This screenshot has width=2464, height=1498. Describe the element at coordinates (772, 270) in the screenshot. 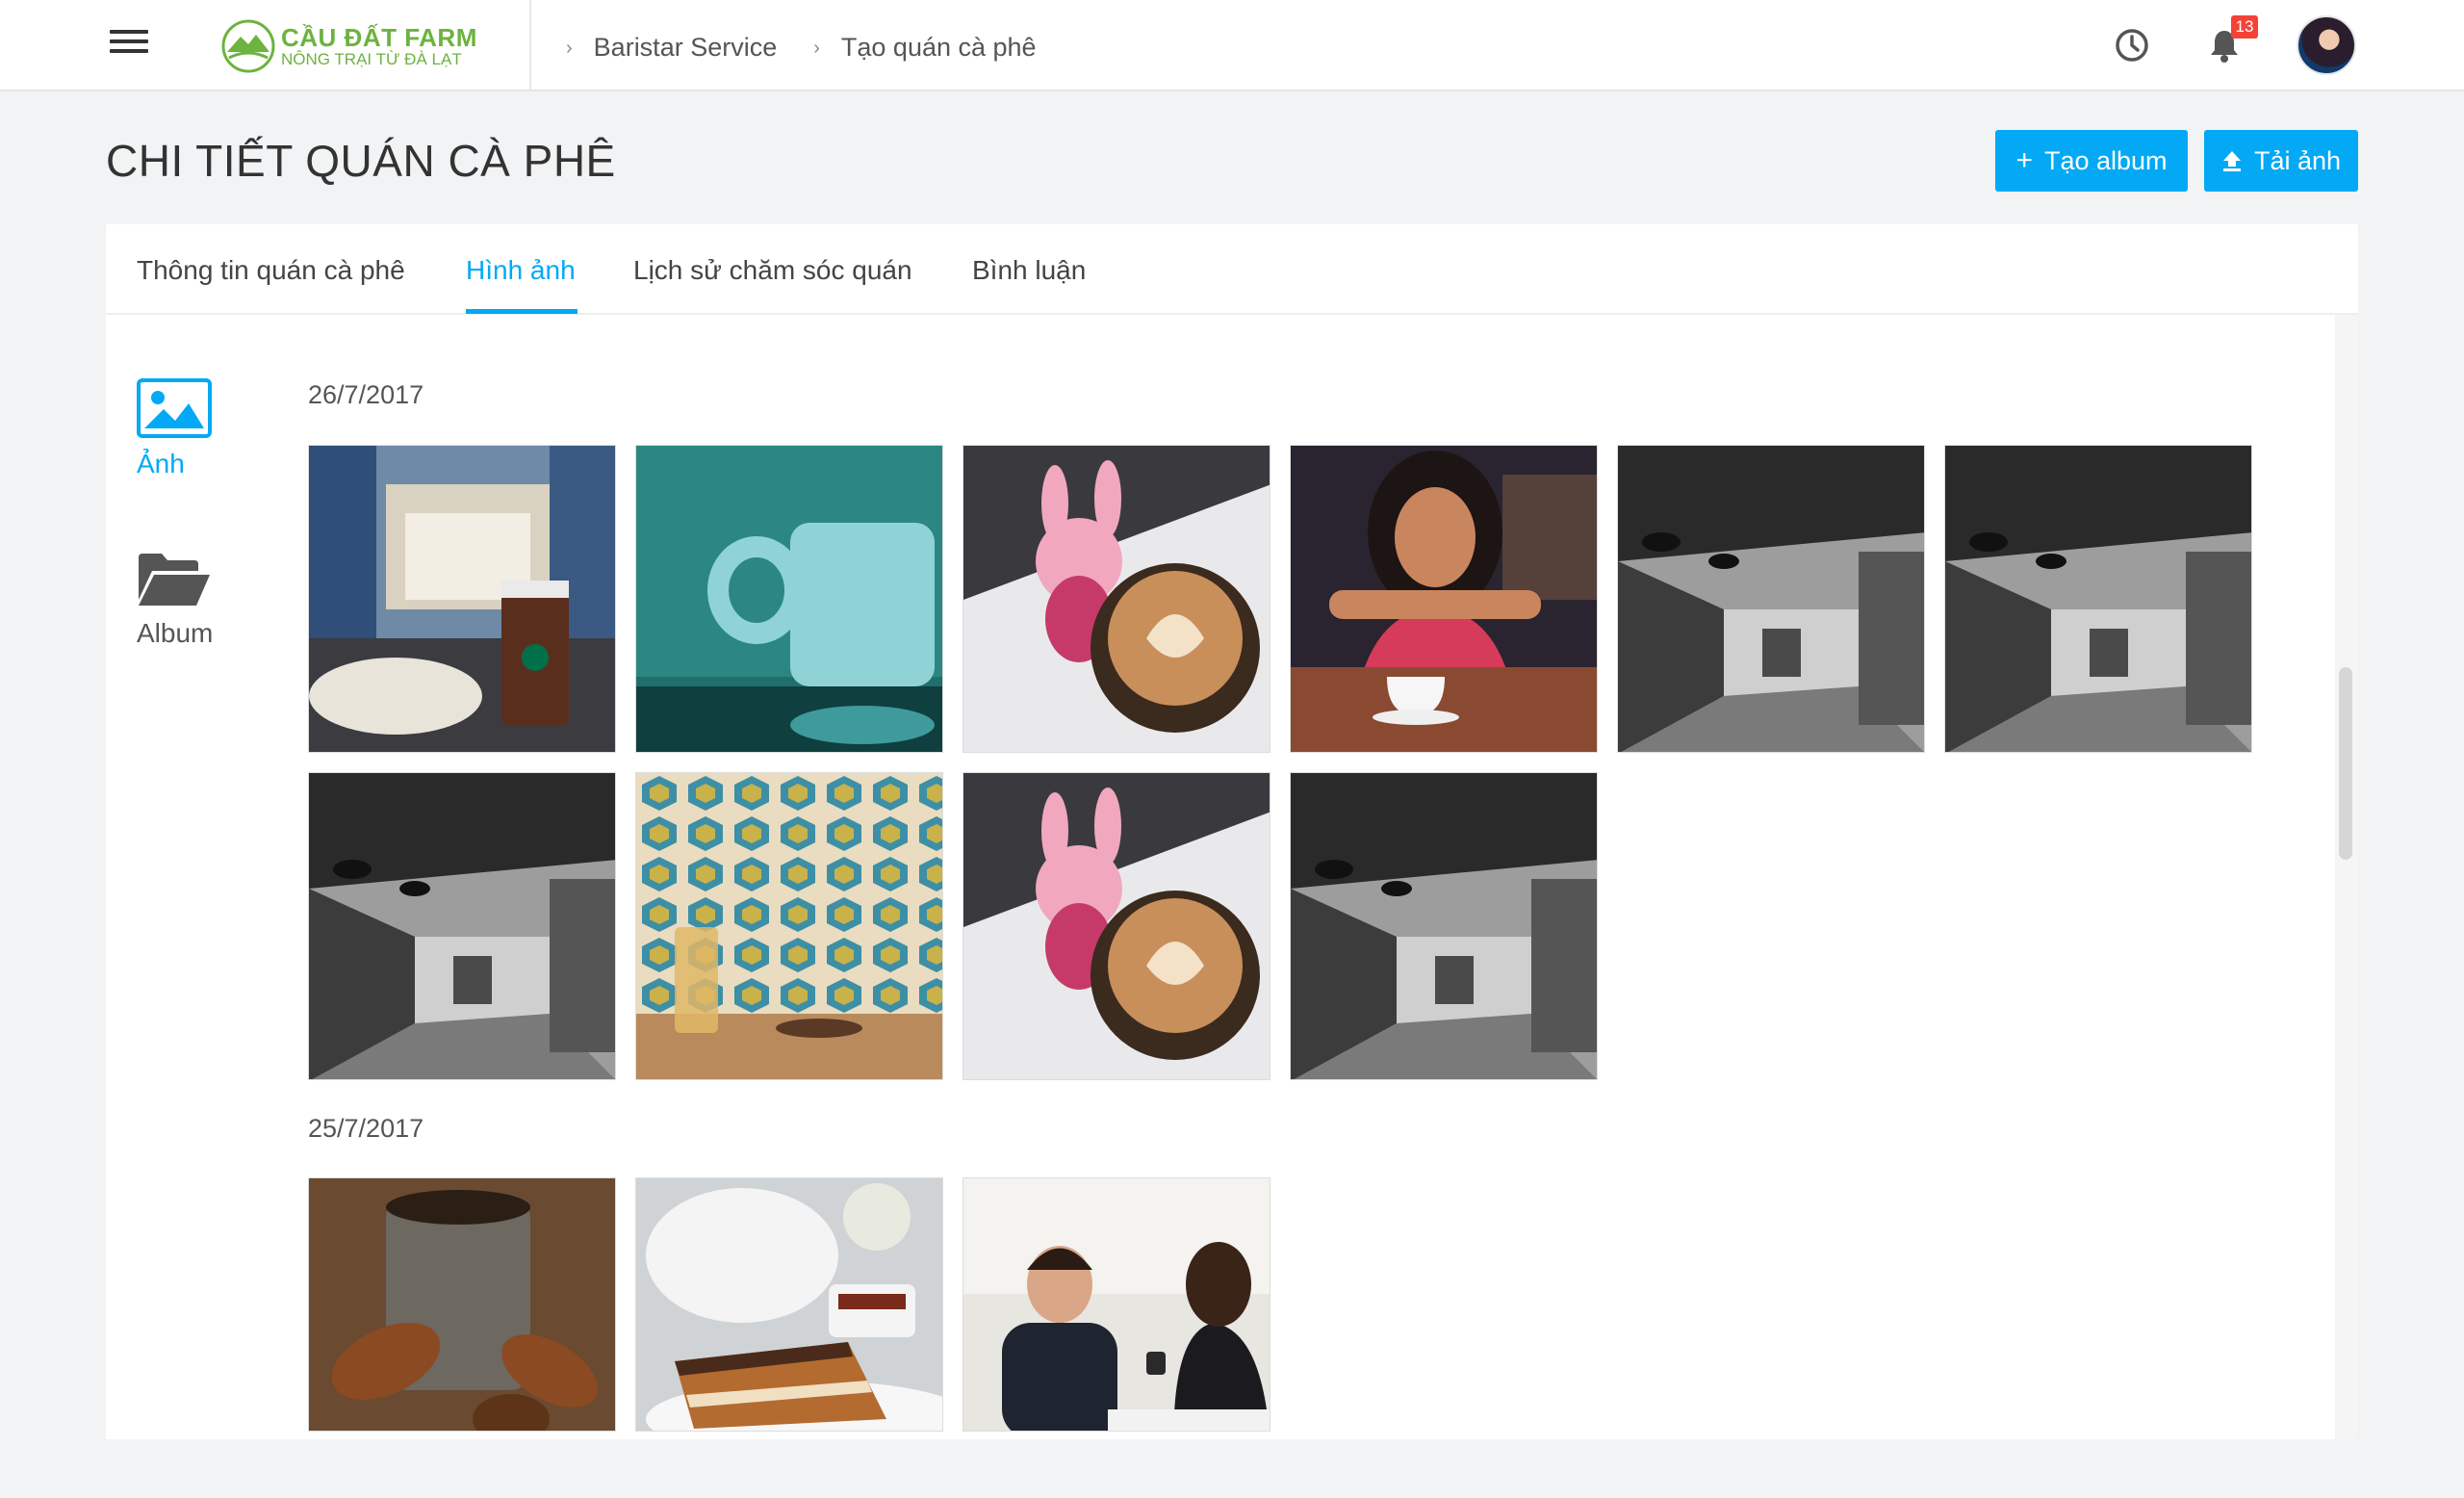

I see `tab-care-history: Lịch sử chăm sóc quán` at that location.